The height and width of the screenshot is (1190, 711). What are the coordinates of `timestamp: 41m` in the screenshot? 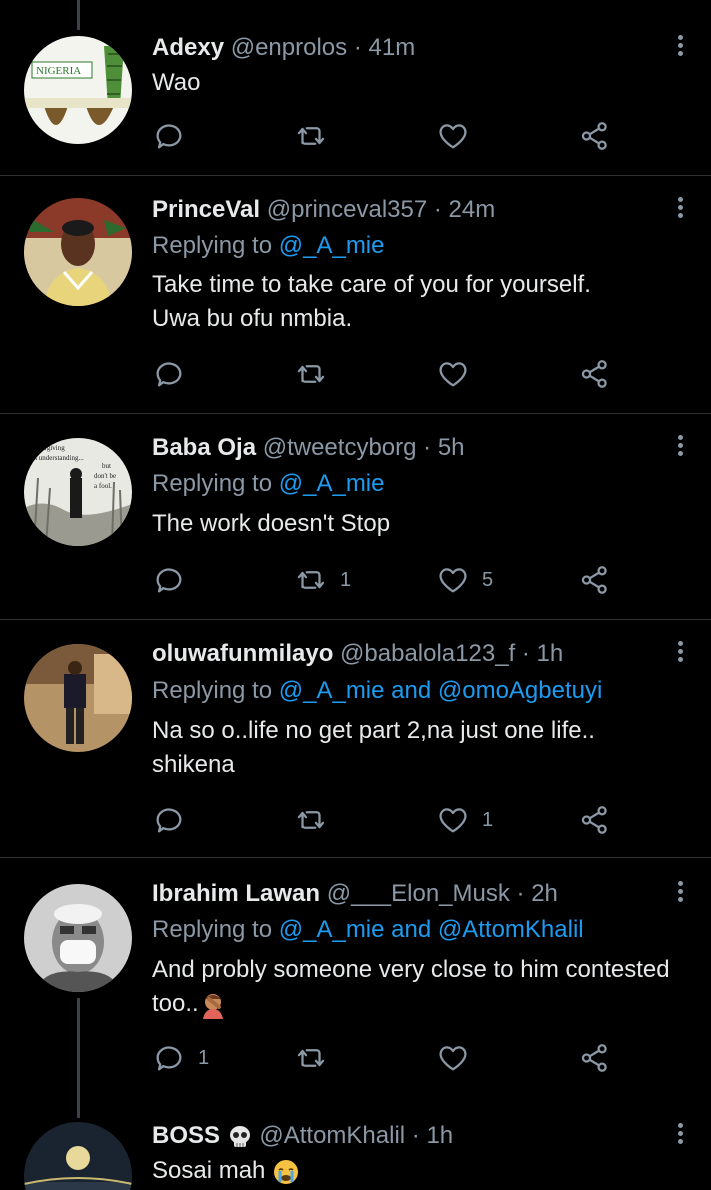 It's located at (392, 47).